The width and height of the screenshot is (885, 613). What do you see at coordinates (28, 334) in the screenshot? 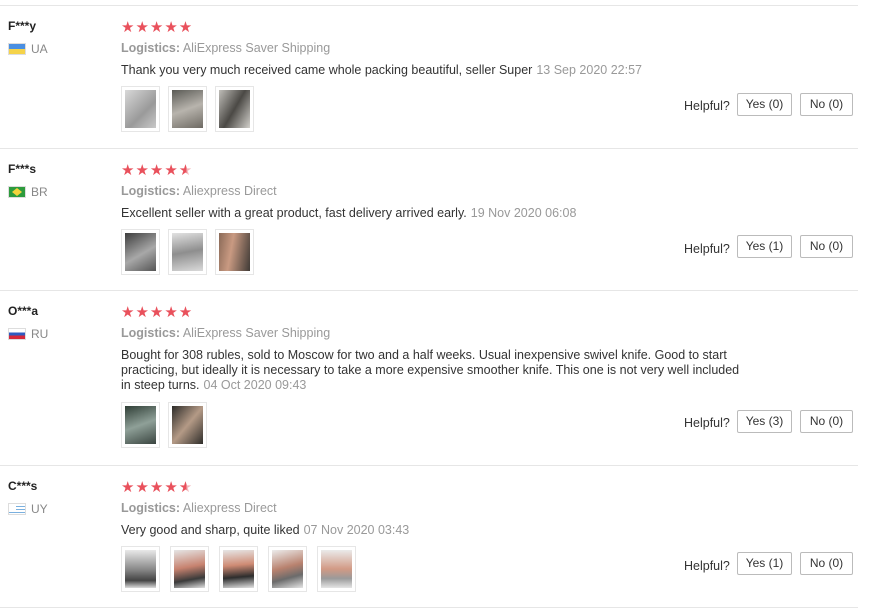
I see `reviewer-country: RU` at bounding box center [28, 334].